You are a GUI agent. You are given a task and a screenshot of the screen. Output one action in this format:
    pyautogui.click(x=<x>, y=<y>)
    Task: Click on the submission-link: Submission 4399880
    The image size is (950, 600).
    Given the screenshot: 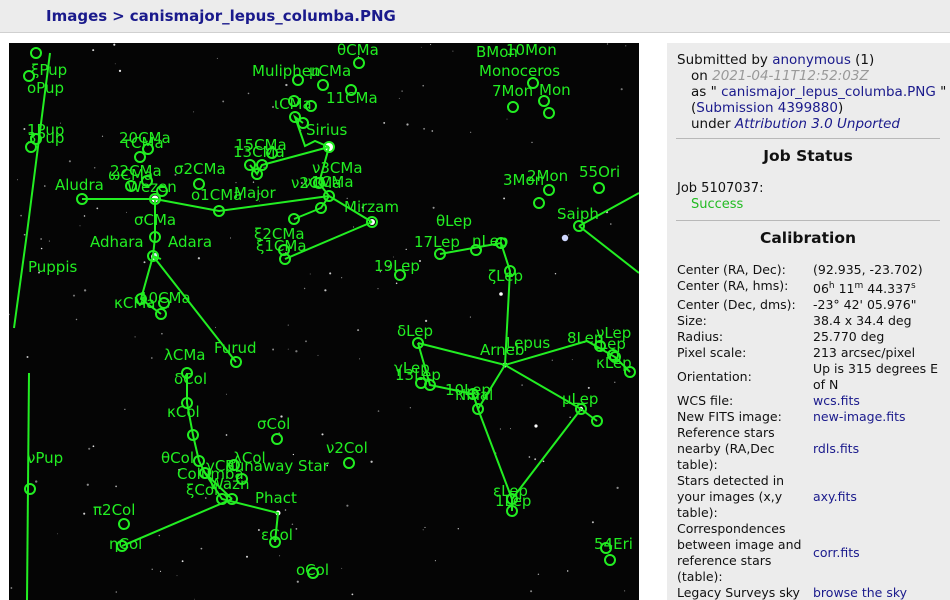 What is the action you would take?
    pyautogui.click(x=767, y=108)
    